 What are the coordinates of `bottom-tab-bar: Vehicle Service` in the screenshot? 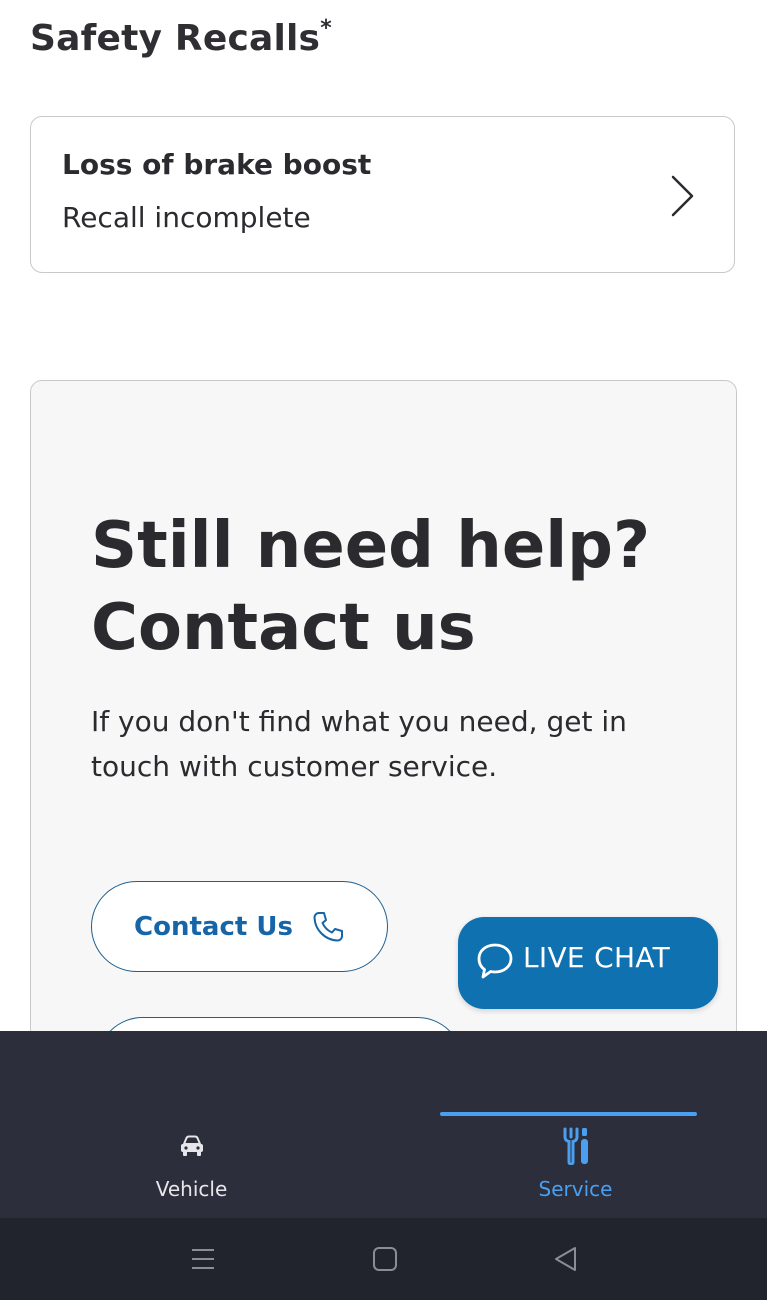 It's located at (383, 1124).